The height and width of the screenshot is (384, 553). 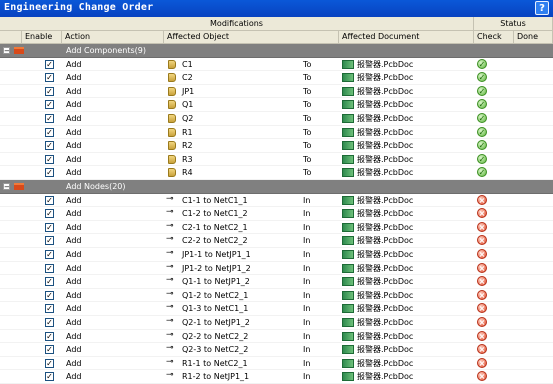 I want to click on column-header-action: Action, so click(x=113, y=37).